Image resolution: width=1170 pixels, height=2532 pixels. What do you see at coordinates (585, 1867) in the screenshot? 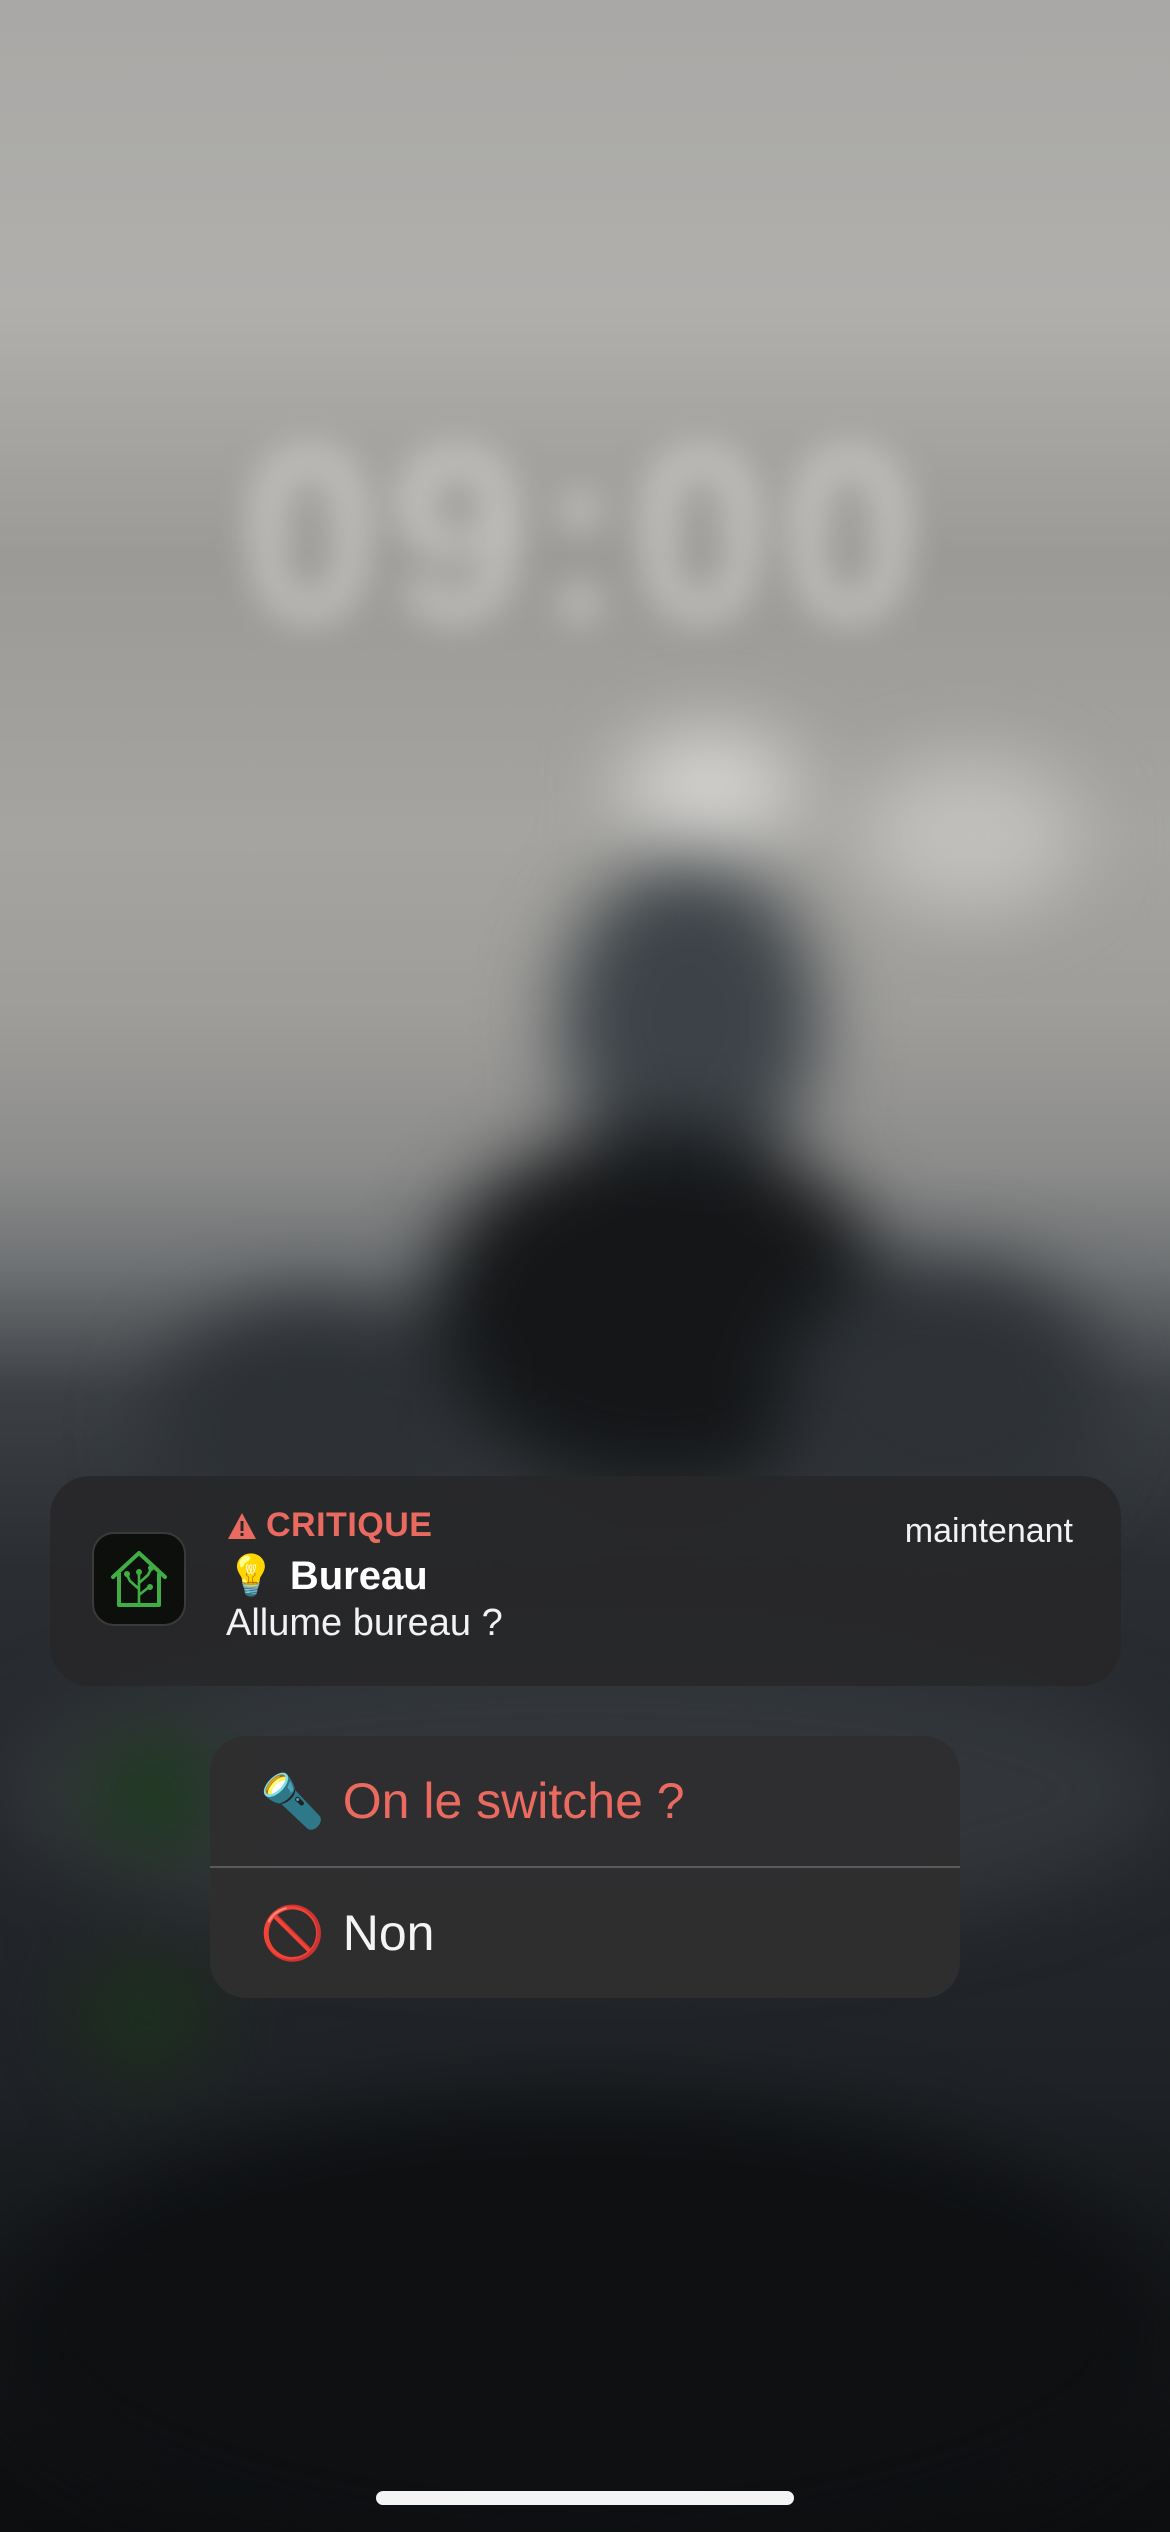
I see `notification-actions-menu: 🔦 On le switche ? 🚫 Non` at bounding box center [585, 1867].